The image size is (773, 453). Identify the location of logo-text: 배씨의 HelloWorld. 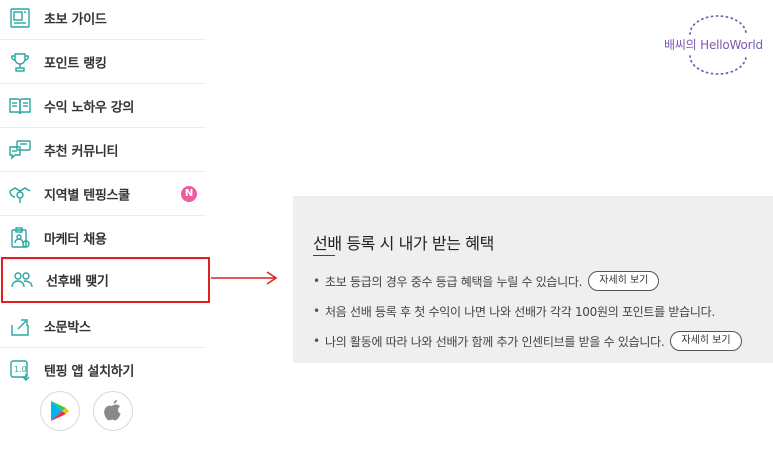
(713, 45).